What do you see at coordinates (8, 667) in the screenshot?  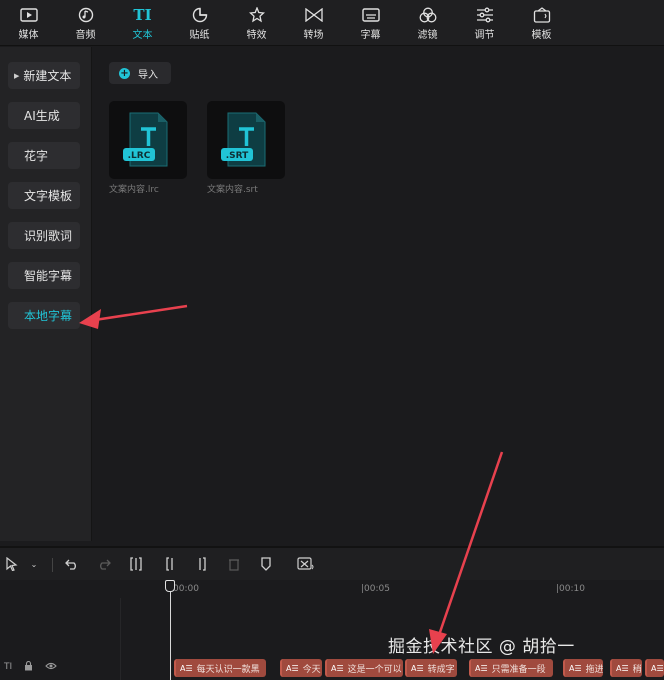 I see `text-track-icon: TI` at bounding box center [8, 667].